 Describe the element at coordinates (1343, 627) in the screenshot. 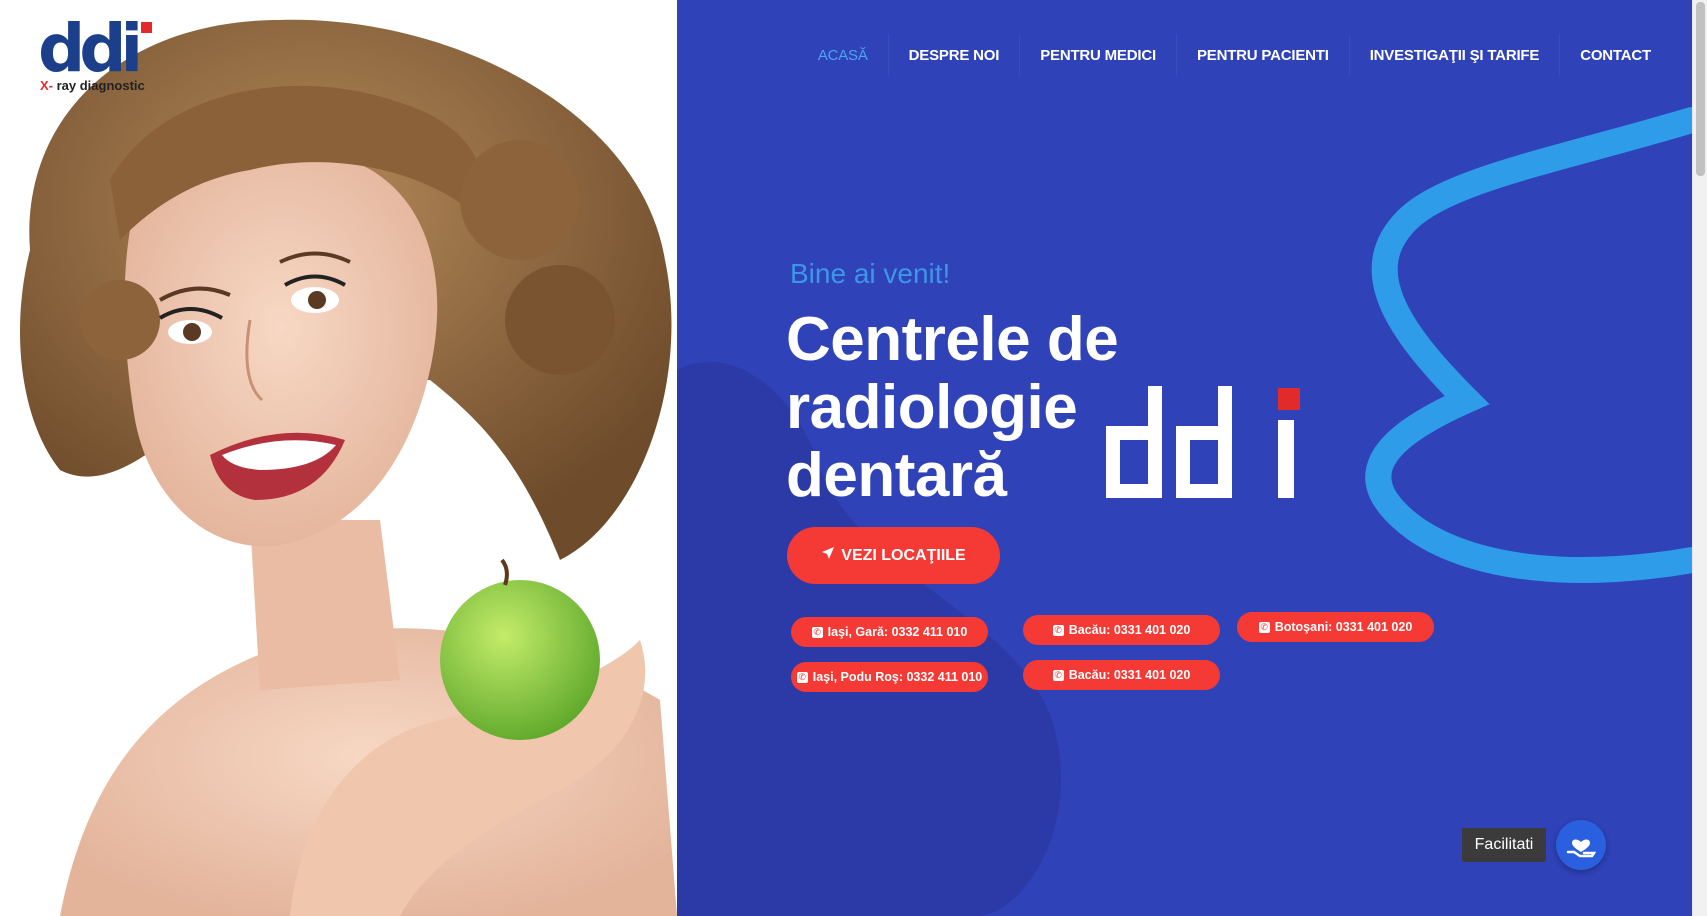

I see `phone-label: Botoşani: 0331 401 020` at that location.